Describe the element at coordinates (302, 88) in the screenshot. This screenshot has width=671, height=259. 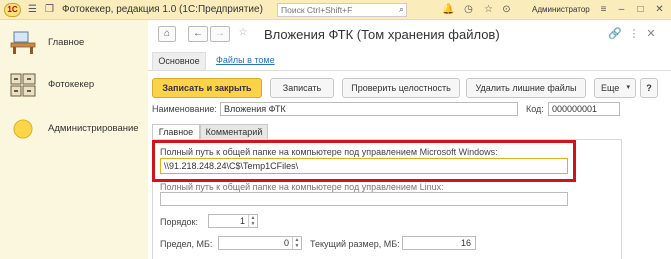
I see `save-button: Записать` at that location.